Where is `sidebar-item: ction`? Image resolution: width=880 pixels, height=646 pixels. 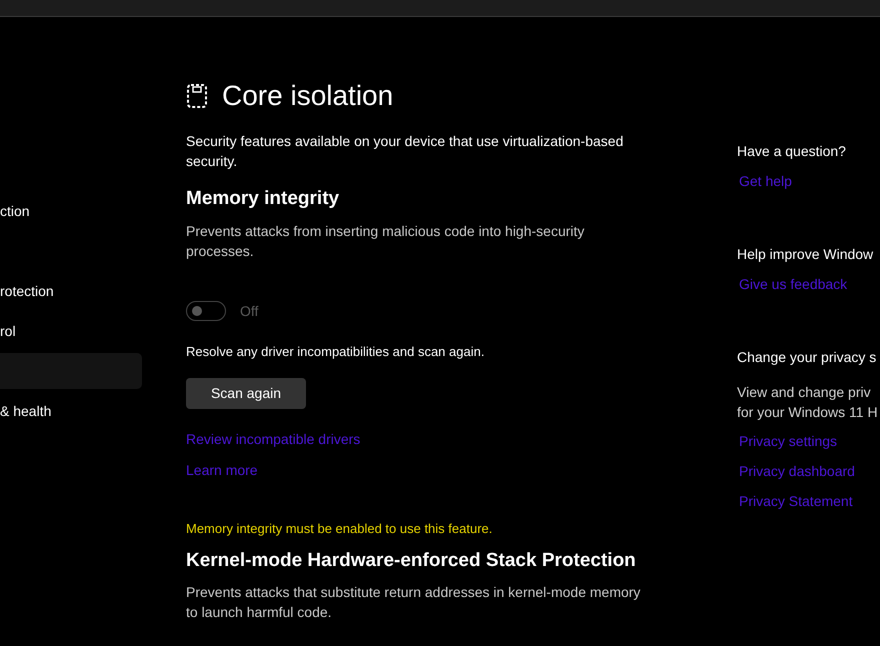
sidebar-item: ction is located at coordinates (71, 211).